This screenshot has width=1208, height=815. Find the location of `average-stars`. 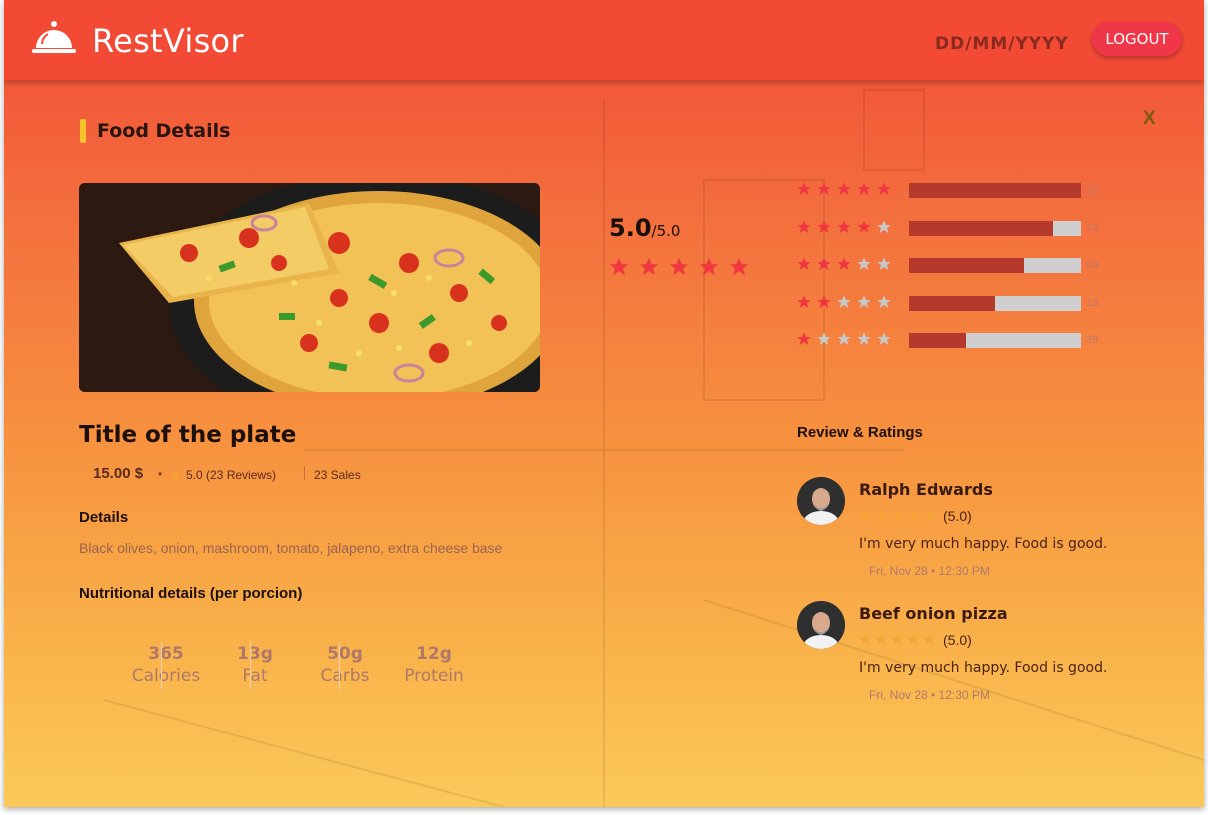

average-stars is located at coordinates (679, 269).